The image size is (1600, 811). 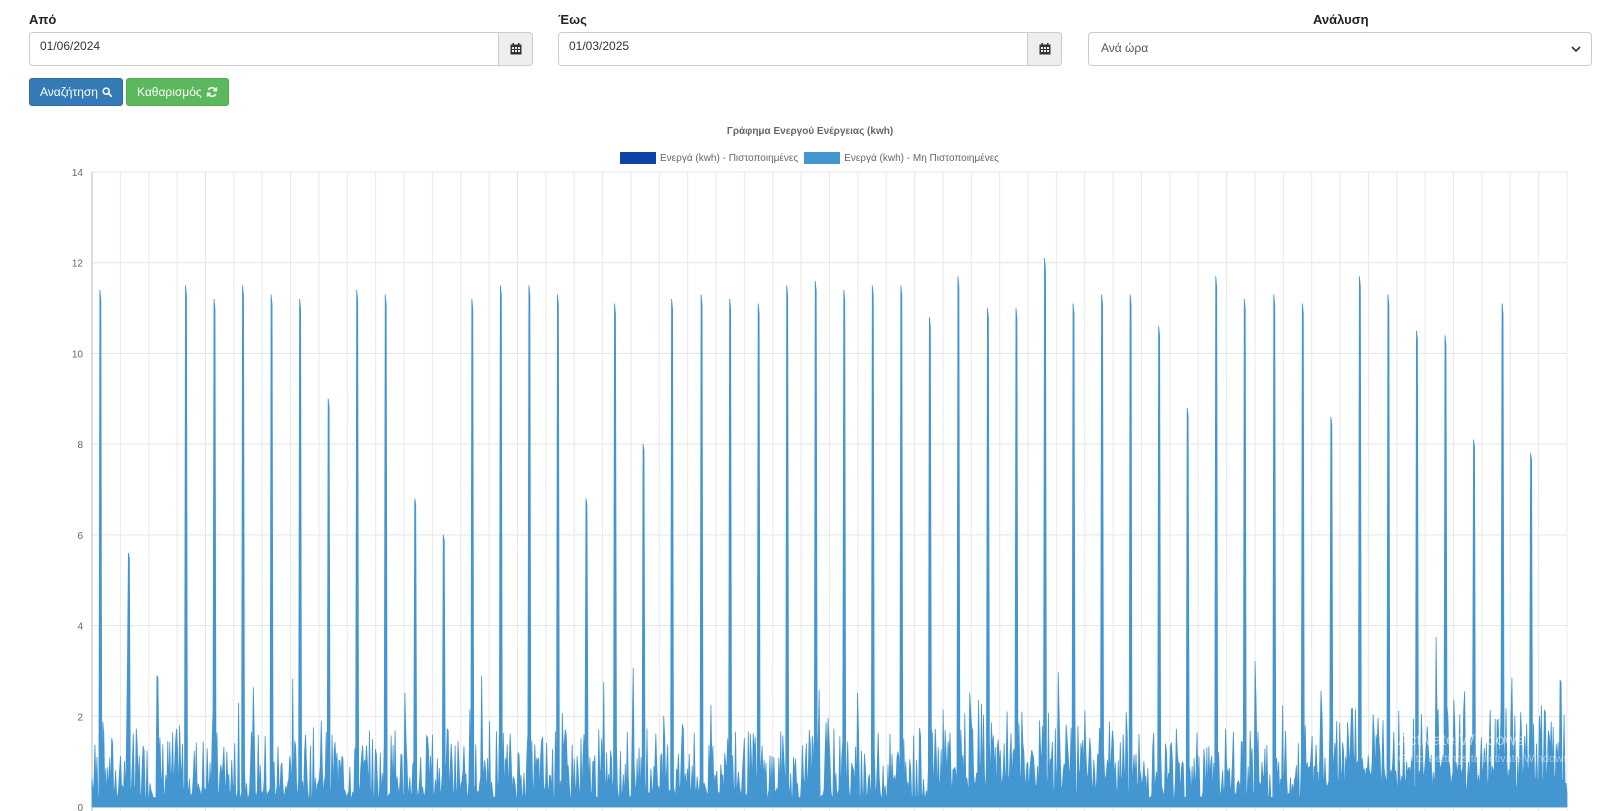 I want to click on y-tick-label: 12, so click(x=78, y=264).